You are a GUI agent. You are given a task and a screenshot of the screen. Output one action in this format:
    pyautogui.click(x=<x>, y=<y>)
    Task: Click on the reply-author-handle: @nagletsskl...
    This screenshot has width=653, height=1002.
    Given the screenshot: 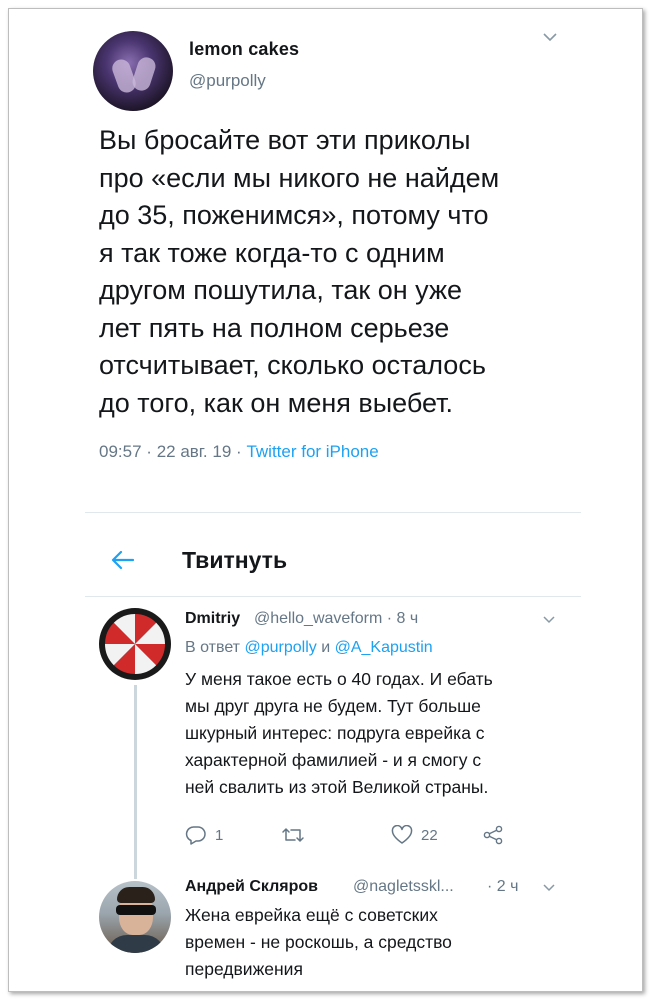 What is the action you would take?
    pyautogui.click(x=403, y=887)
    